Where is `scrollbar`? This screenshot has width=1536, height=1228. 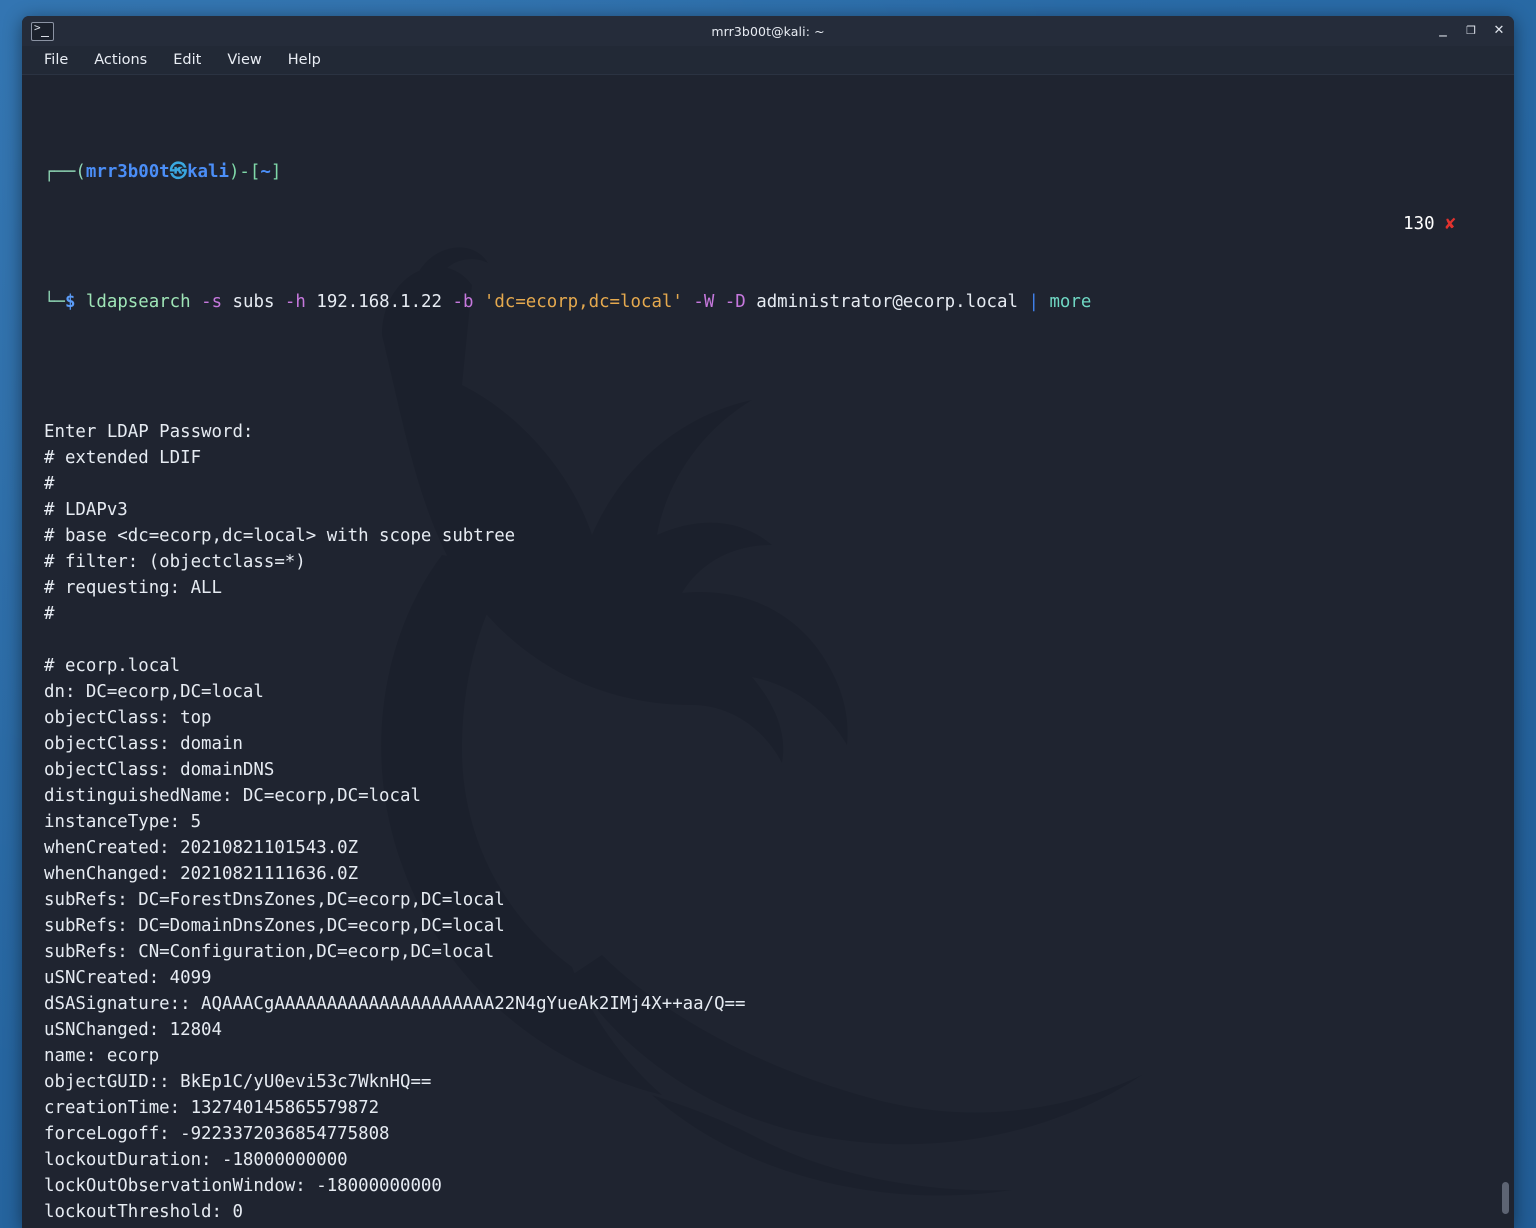 scrollbar is located at coordinates (1505, 651).